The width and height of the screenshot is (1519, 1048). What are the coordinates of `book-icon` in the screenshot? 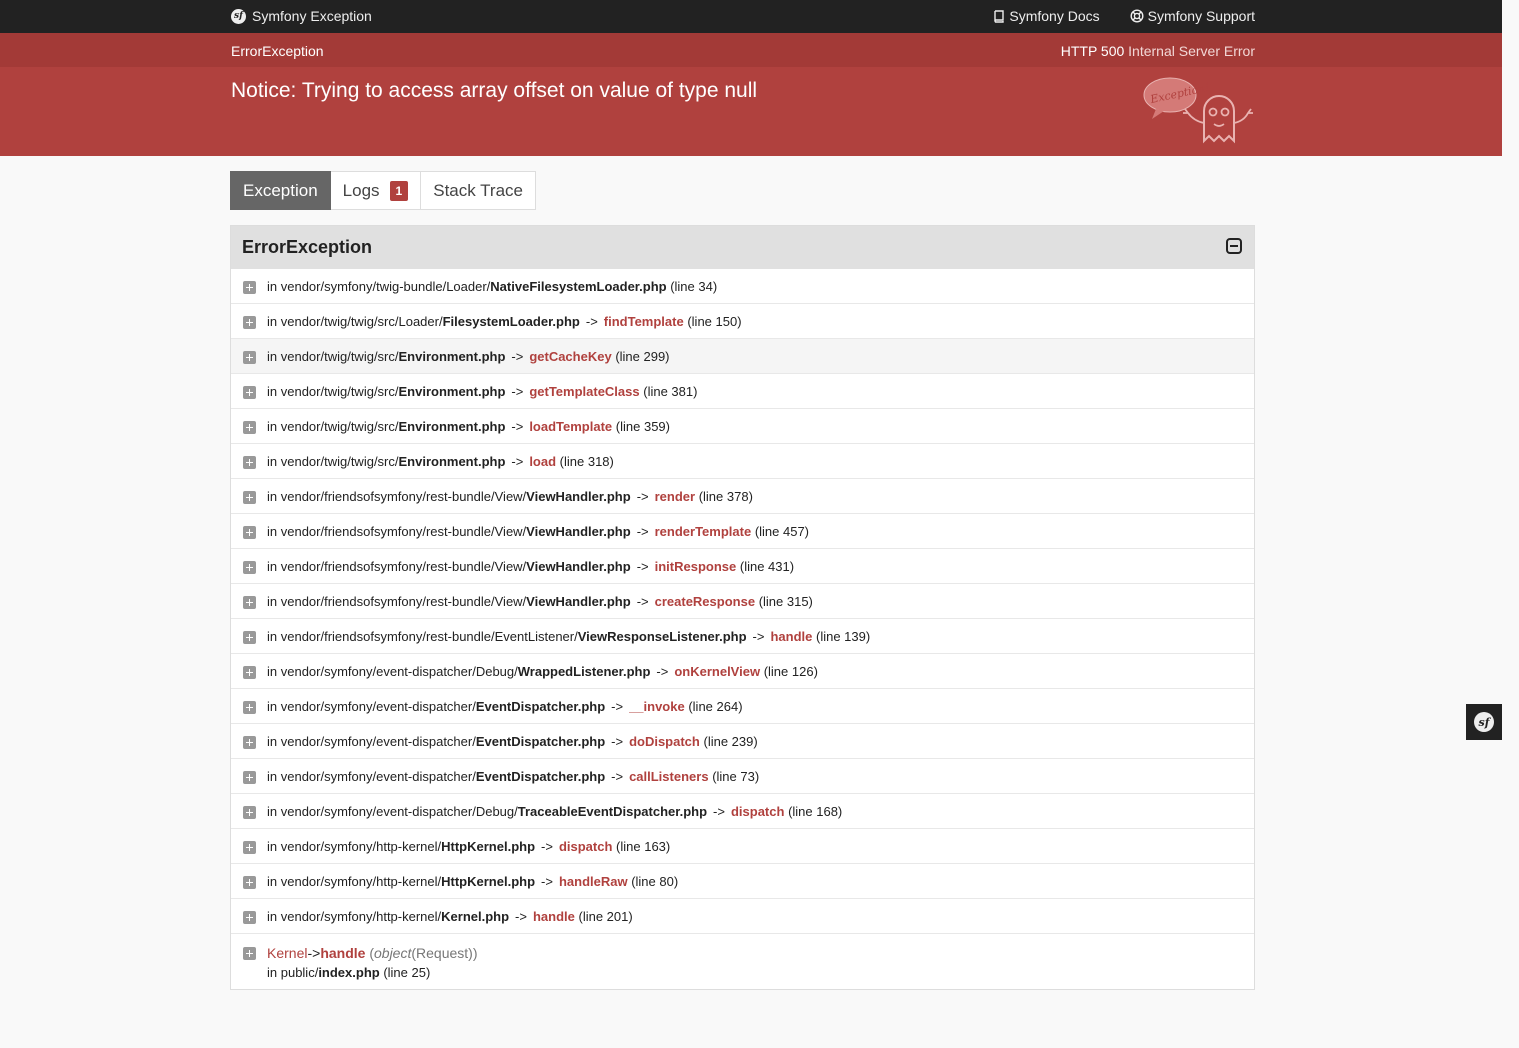 It's located at (999, 16).